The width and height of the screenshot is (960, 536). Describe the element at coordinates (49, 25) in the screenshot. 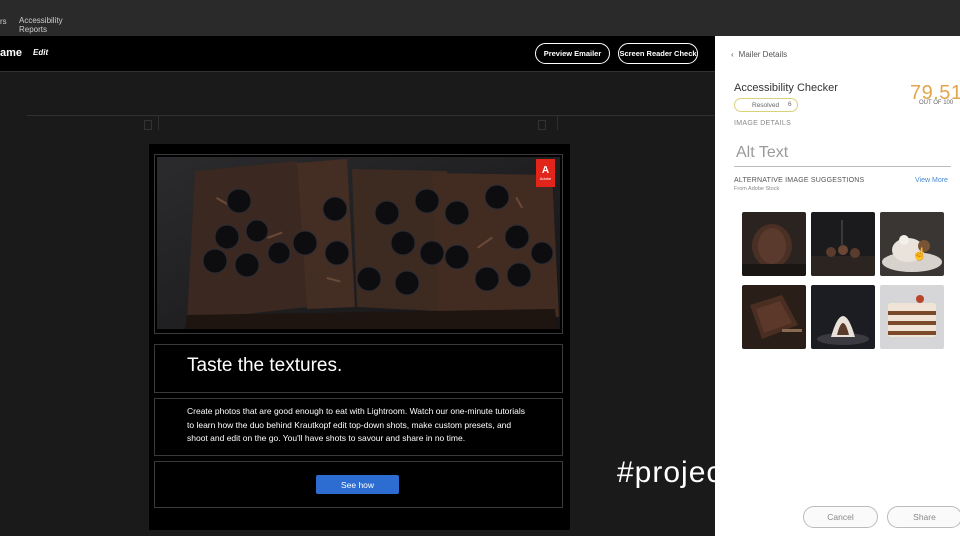

I see `nav-item-accessibility-reports: Accessibility Reports` at that location.